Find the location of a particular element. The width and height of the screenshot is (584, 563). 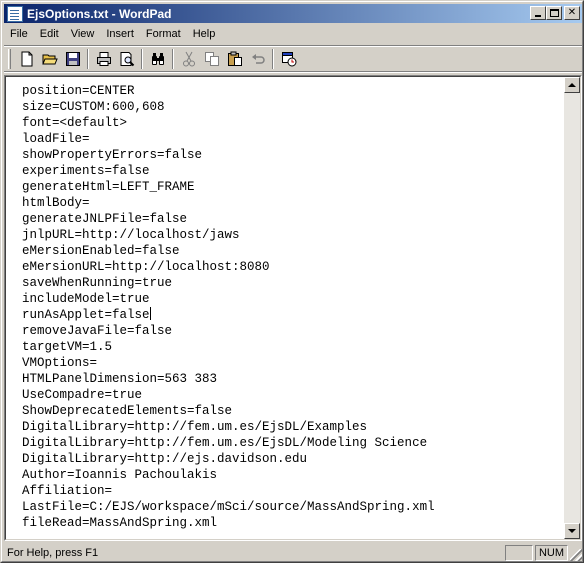

menu-insert: Insert is located at coordinates (120, 34).